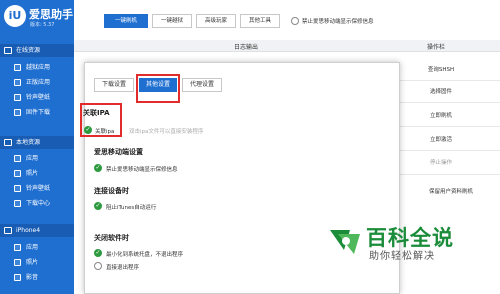 The height and width of the screenshot is (294, 500). What do you see at coordinates (37, 173) in the screenshot?
I see `sidebar-item-local-photos: 照片` at bounding box center [37, 173].